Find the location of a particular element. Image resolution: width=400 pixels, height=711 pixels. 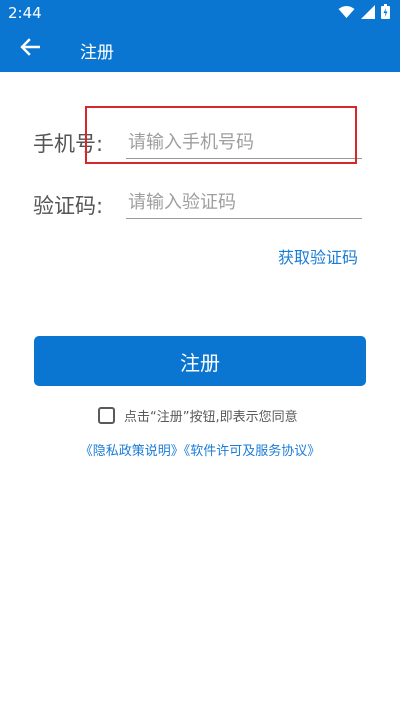

get-code-link: 获取验证码 is located at coordinates (318, 256).